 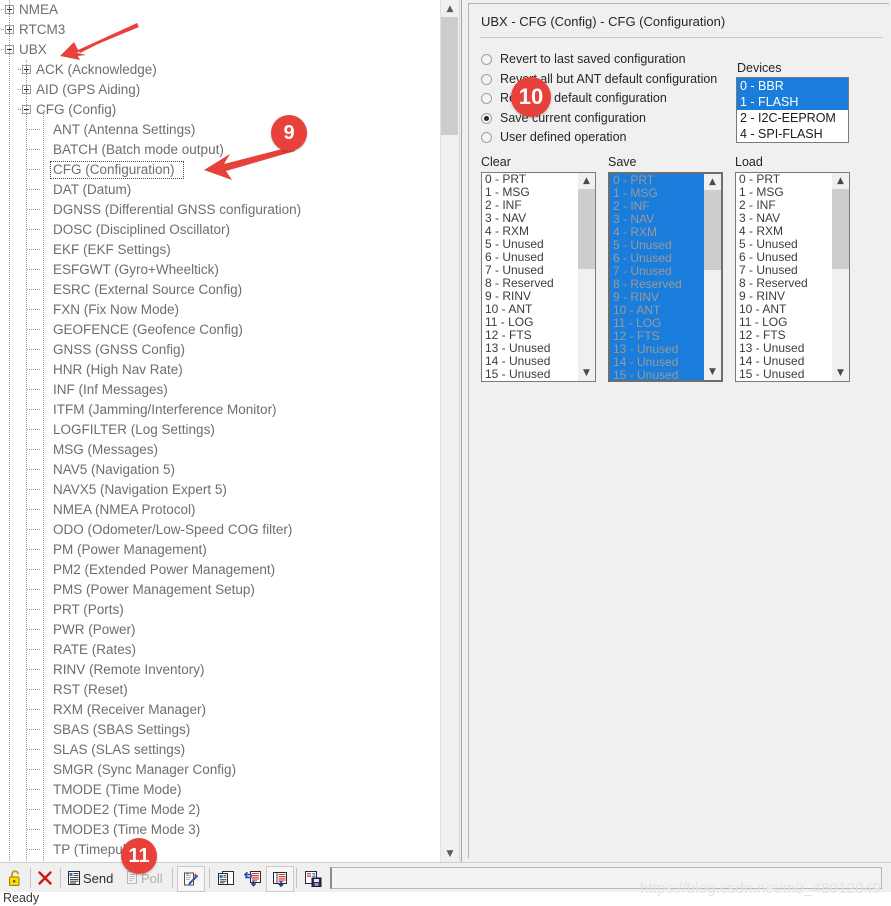 I want to click on tree-item-esfgwt: ESFGWT (Gyro+Wheeltick), so click(x=220, y=270).